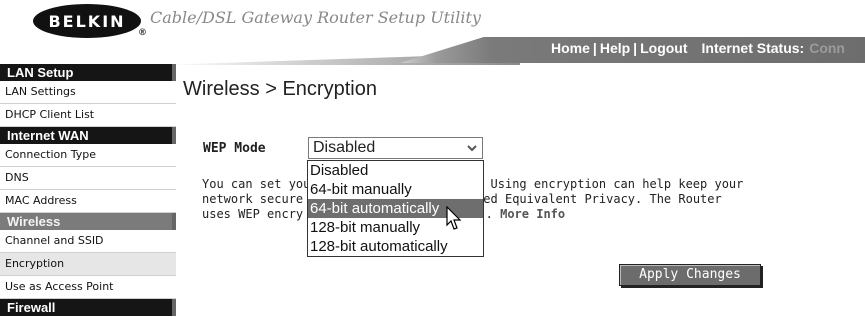 The width and height of the screenshot is (865, 327). What do you see at coordinates (532, 214) in the screenshot?
I see `more-info-link: More Info` at bounding box center [532, 214].